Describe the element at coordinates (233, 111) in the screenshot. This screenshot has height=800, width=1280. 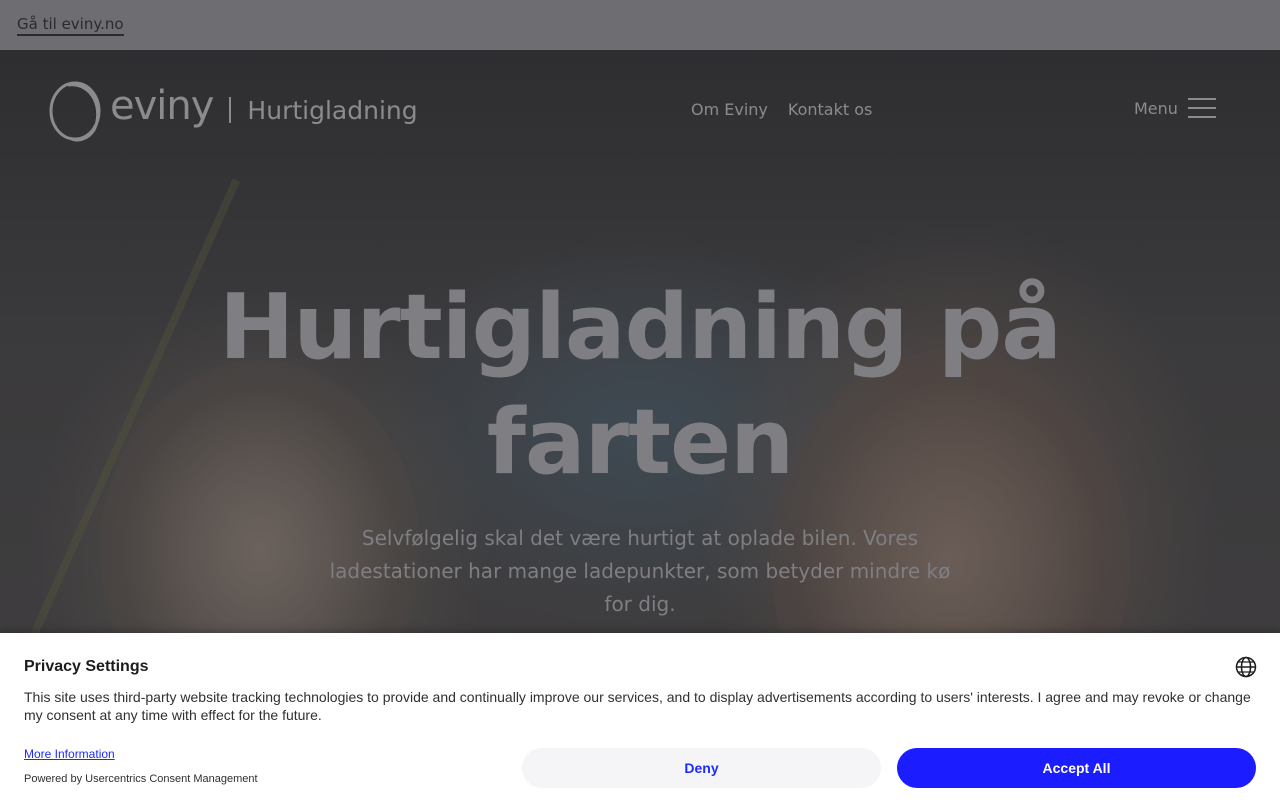
I see `site-logo: eviny Hurtigladning` at that location.